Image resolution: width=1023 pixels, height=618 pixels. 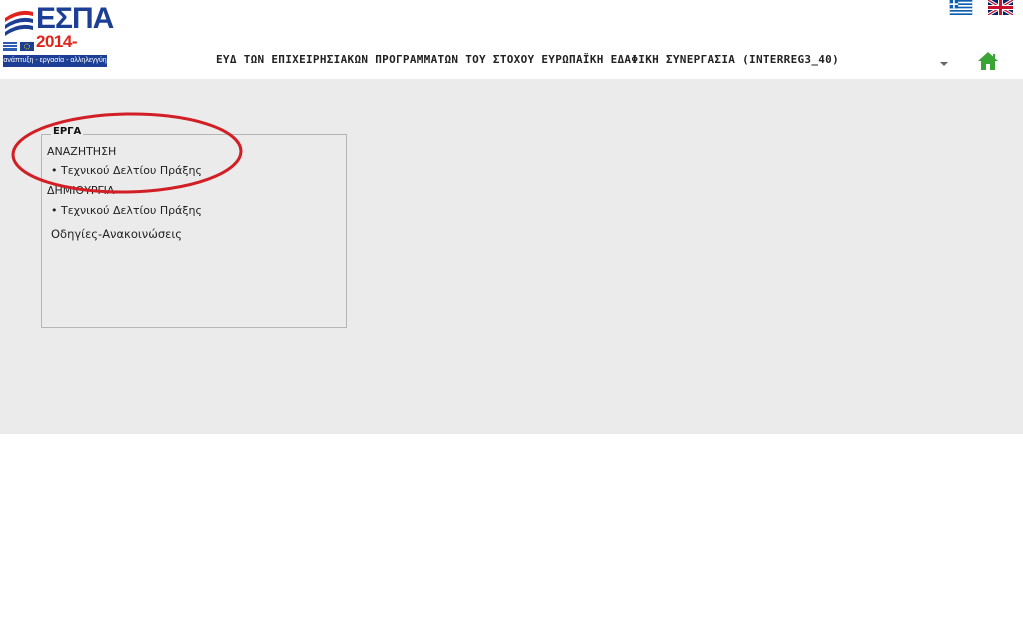 What do you see at coordinates (127, 153) in the screenshot?
I see `red-circle-annotation` at bounding box center [127, 153].